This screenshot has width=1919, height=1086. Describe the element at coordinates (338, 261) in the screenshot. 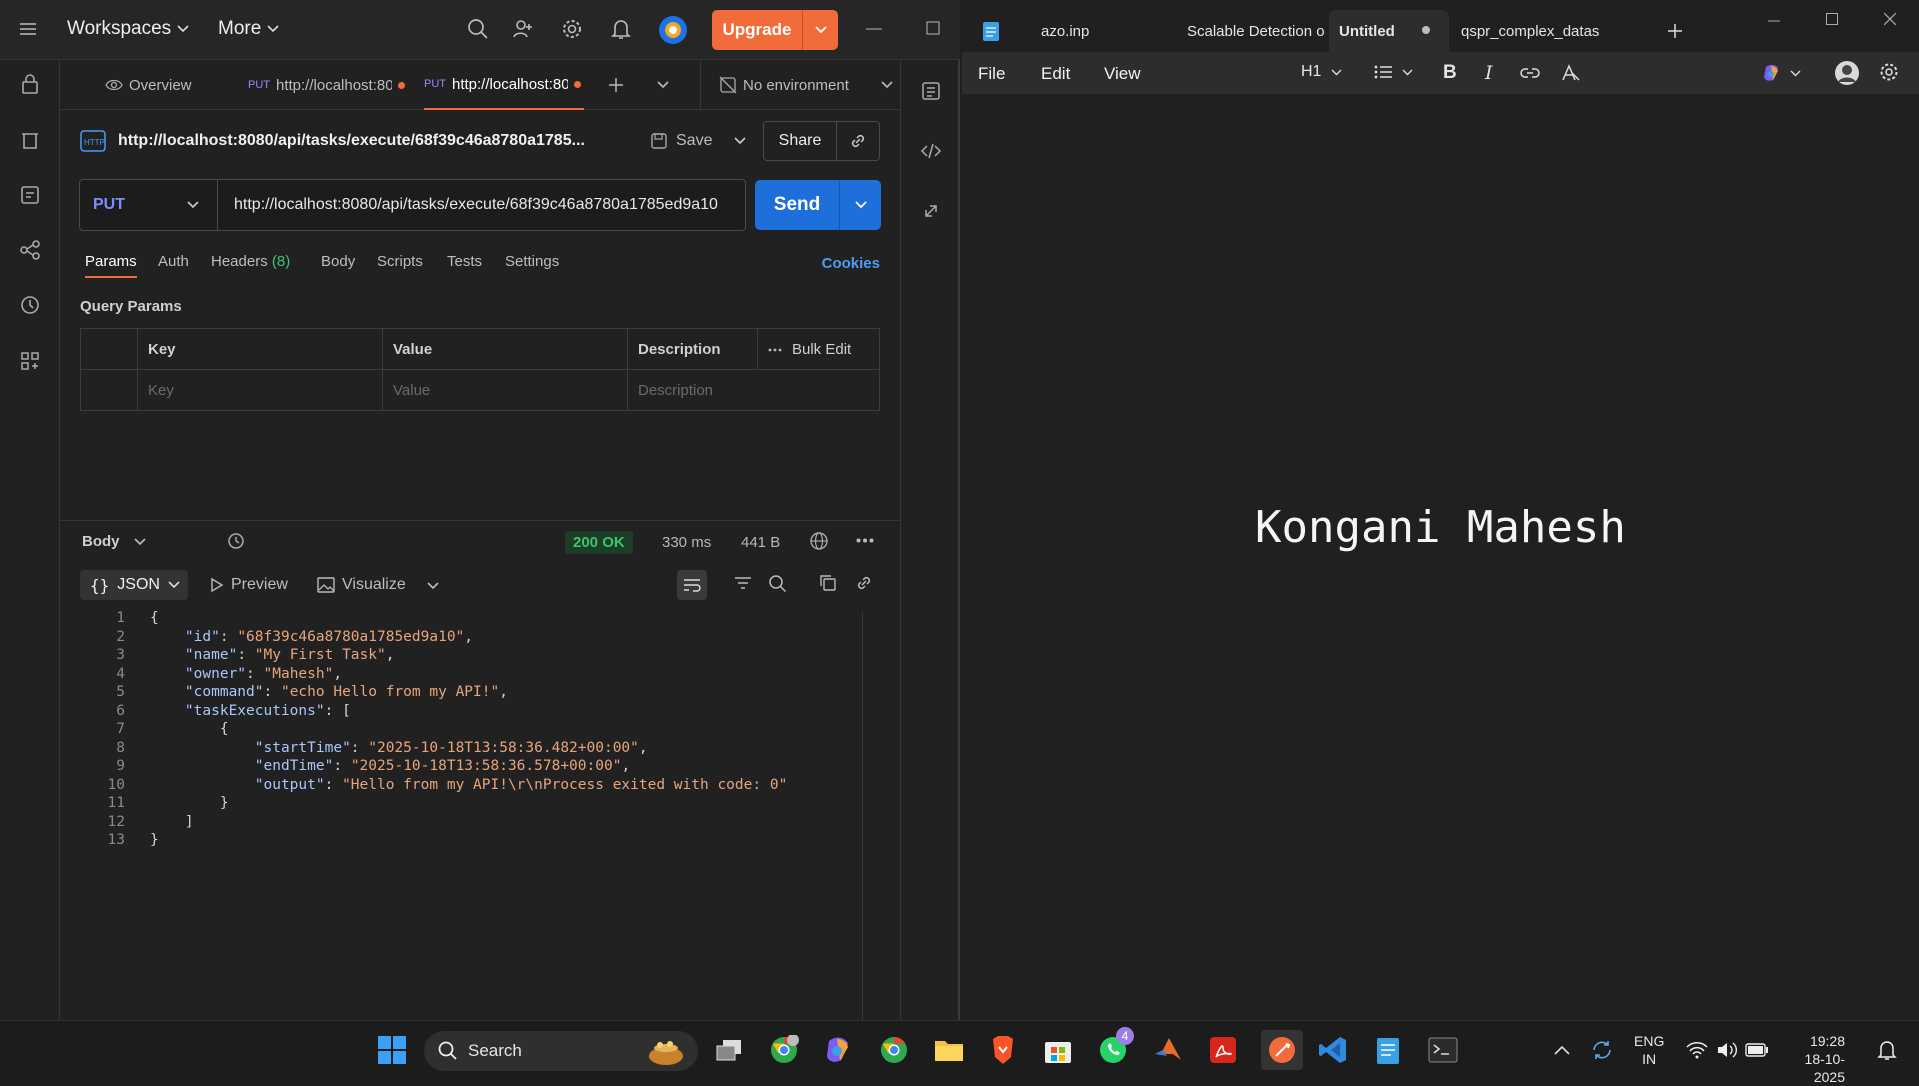

I see `tab-body: Body` at that location.